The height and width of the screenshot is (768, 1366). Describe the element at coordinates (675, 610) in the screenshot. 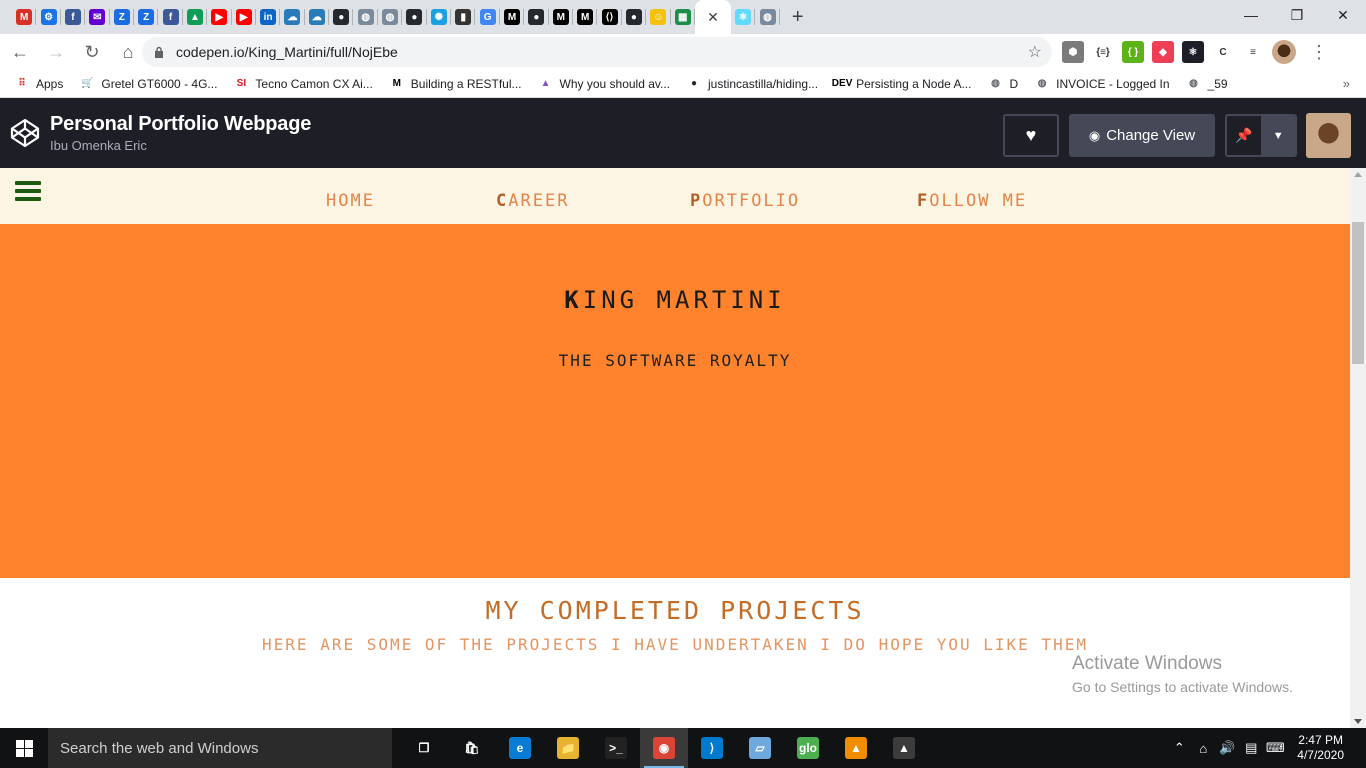

I see `projects-title: My Completed Projects` at that location.